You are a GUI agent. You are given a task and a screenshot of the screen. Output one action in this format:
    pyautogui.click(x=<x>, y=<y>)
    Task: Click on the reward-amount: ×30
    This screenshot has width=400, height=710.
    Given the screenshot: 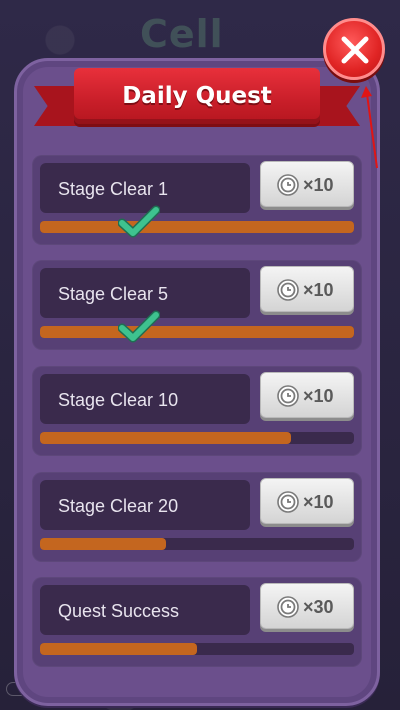 What is the action you would take?
    pyautogui.click(x=318, y=607)
    